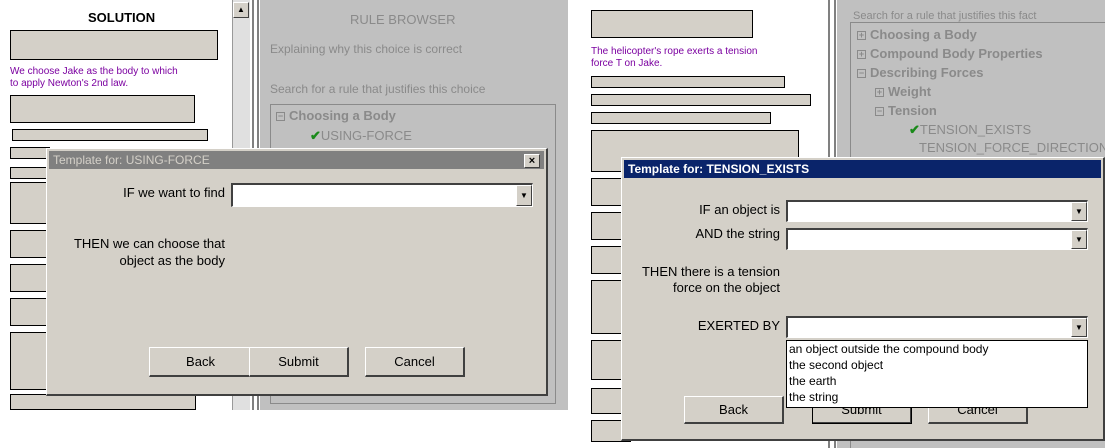 The height and width of the screenshot is (448, 1105). What do you see at coordinates (415, 362) in the screenshot?
I see `cancel-button: Cancel` at bounding box center [415, 362].